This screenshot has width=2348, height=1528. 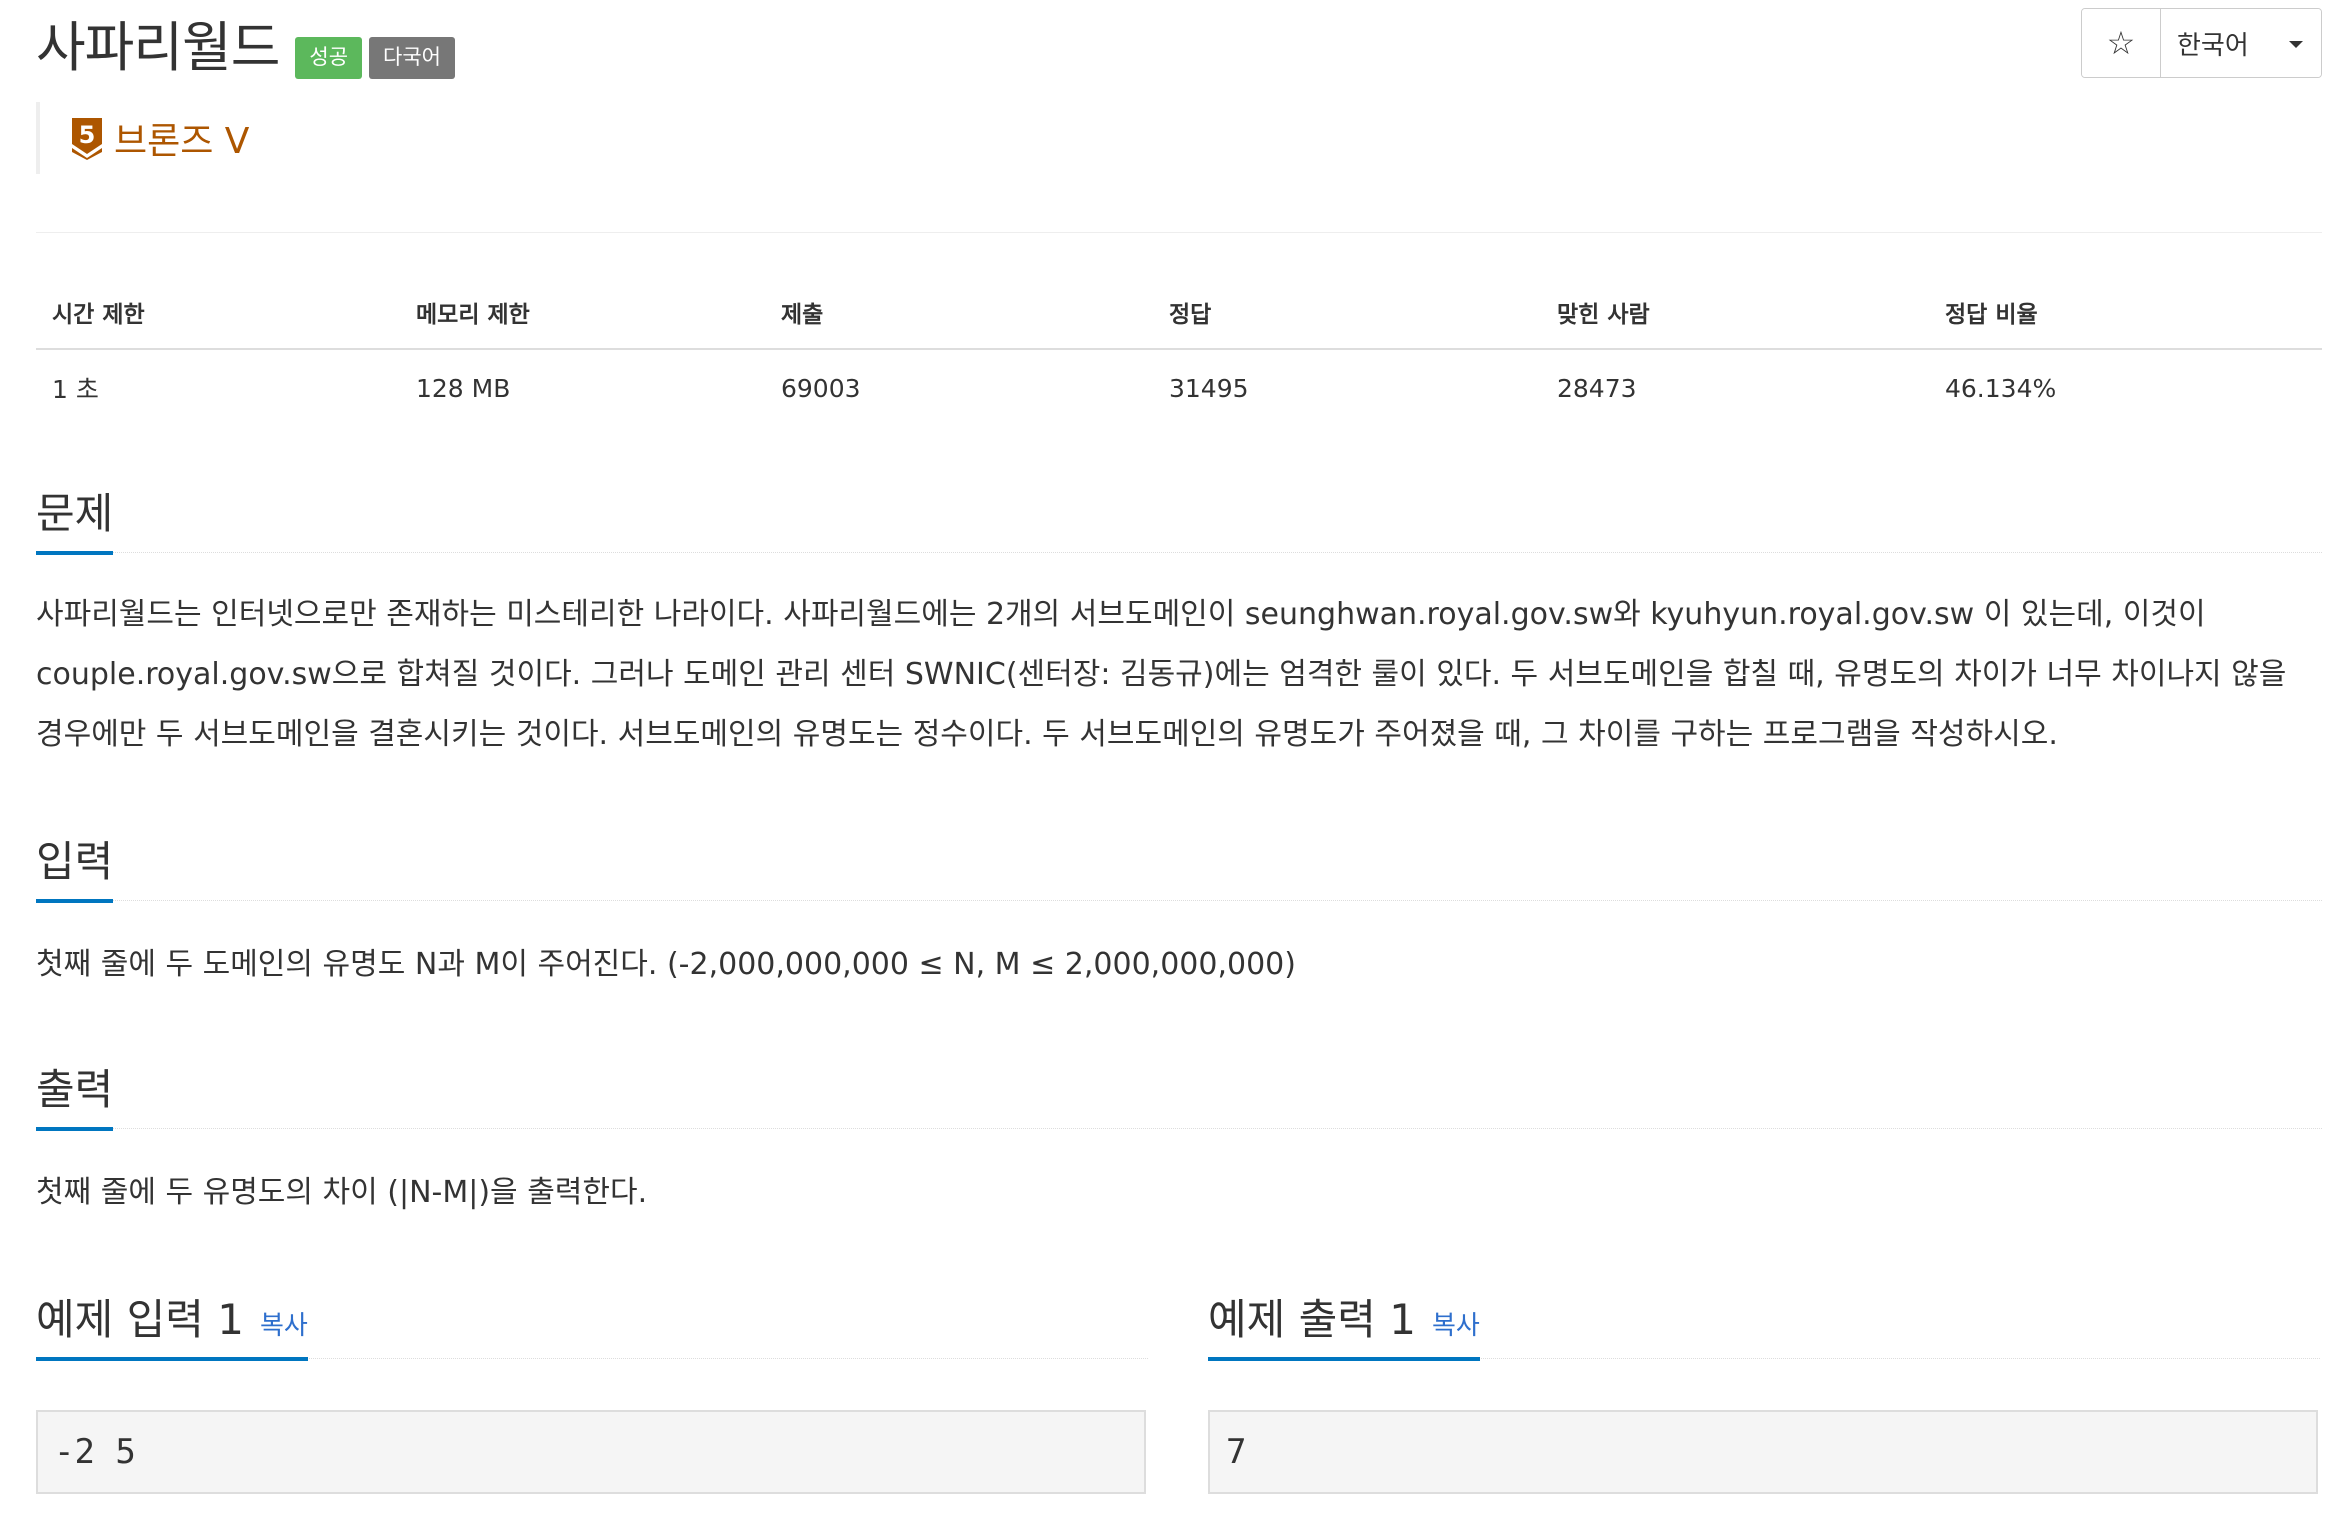 I want to click on sample-output-heading-wrap: 예제 출력 1 복사, so click(x=1344, y=1328).